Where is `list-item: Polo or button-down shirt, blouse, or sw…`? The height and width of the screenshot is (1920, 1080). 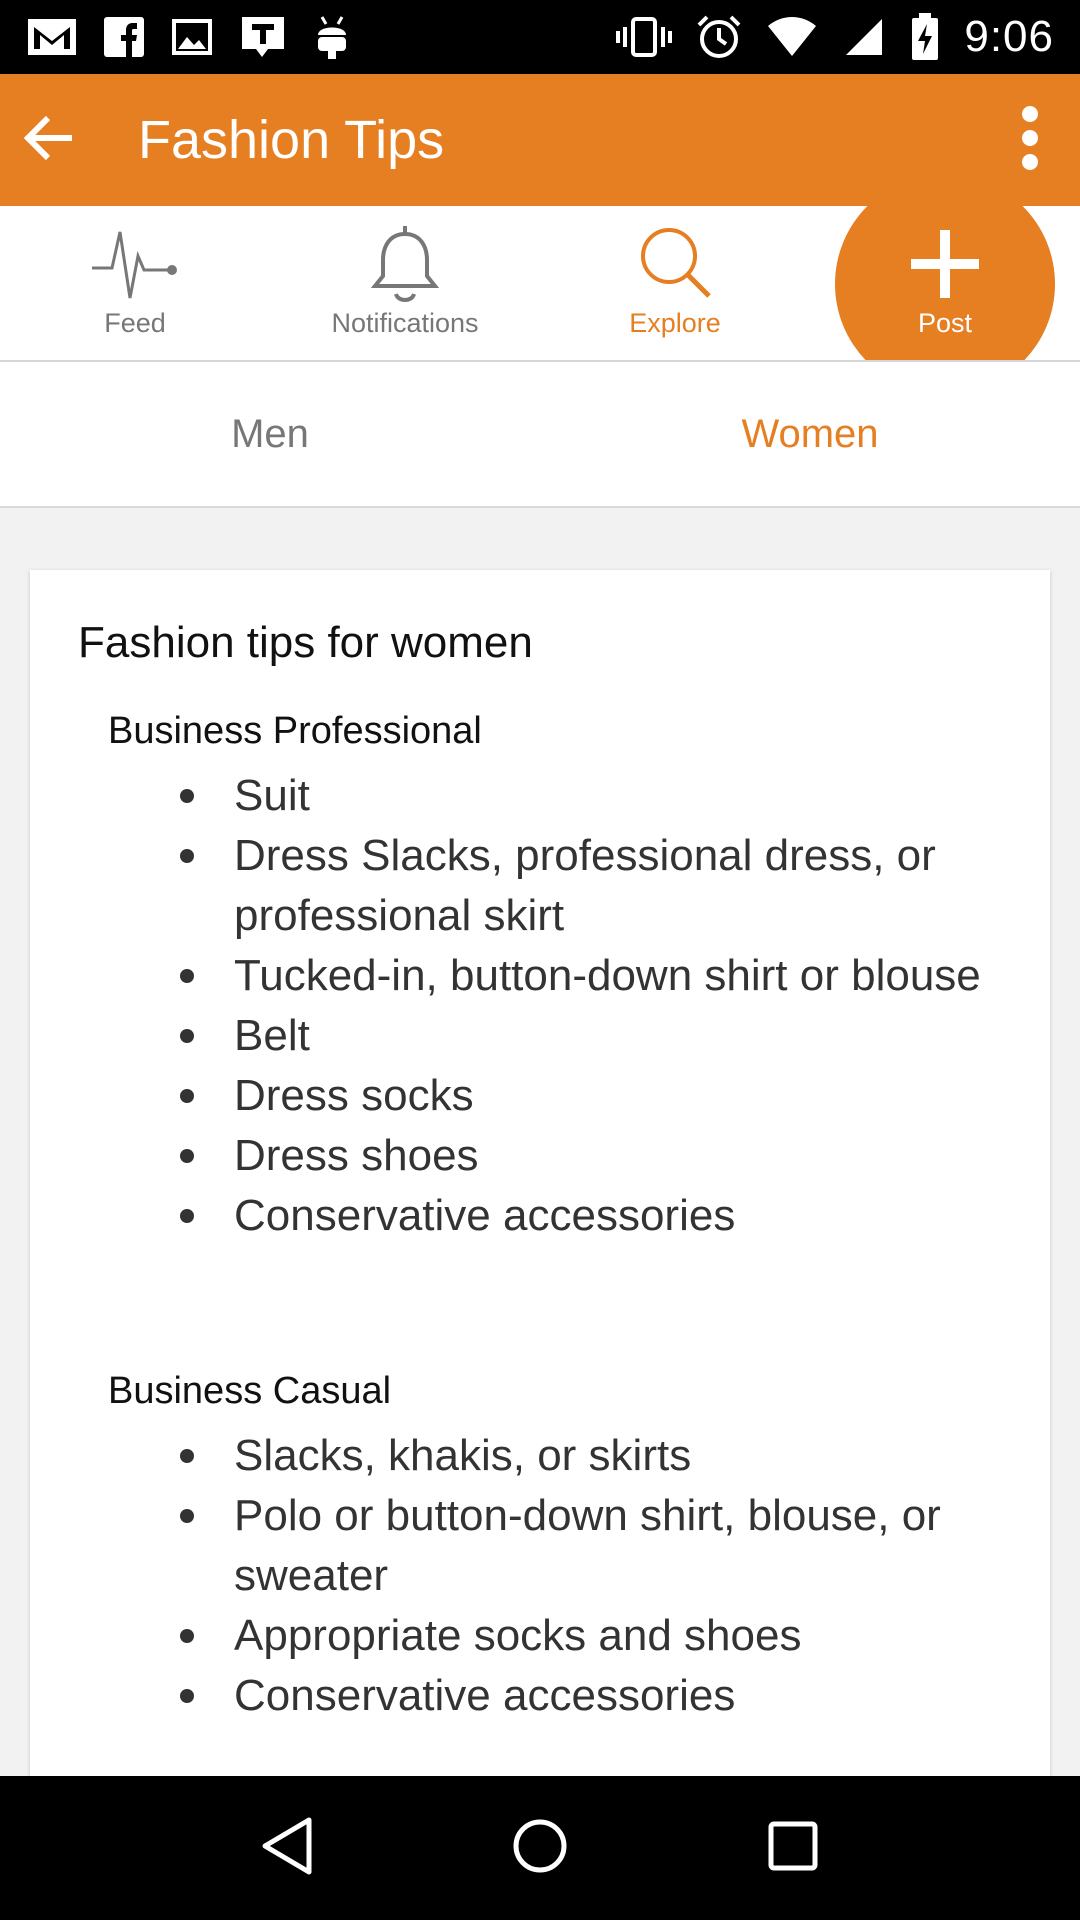
list-item: Polo or button-down shirt, blouse, or sw… is located at coordinates (568, 1546).